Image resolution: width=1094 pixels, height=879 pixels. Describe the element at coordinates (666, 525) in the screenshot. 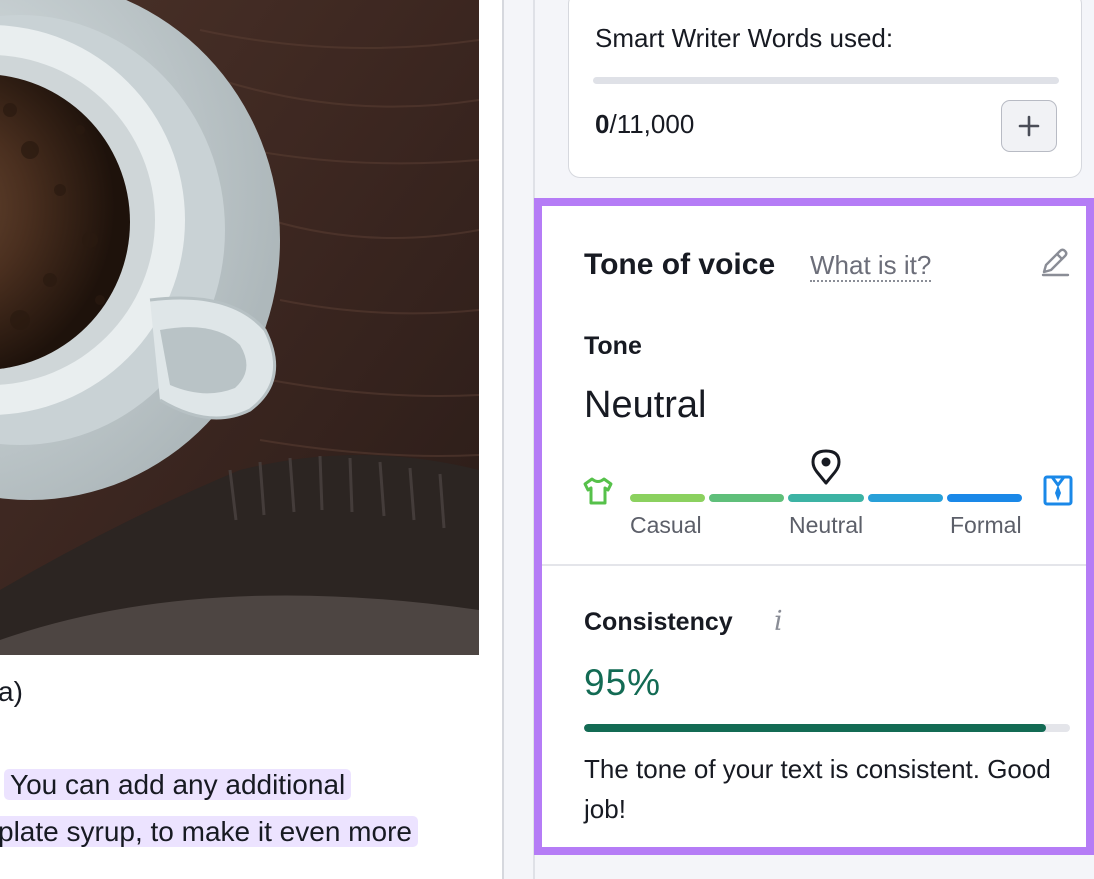

I see `scale-label-casual: Casual` at that location.